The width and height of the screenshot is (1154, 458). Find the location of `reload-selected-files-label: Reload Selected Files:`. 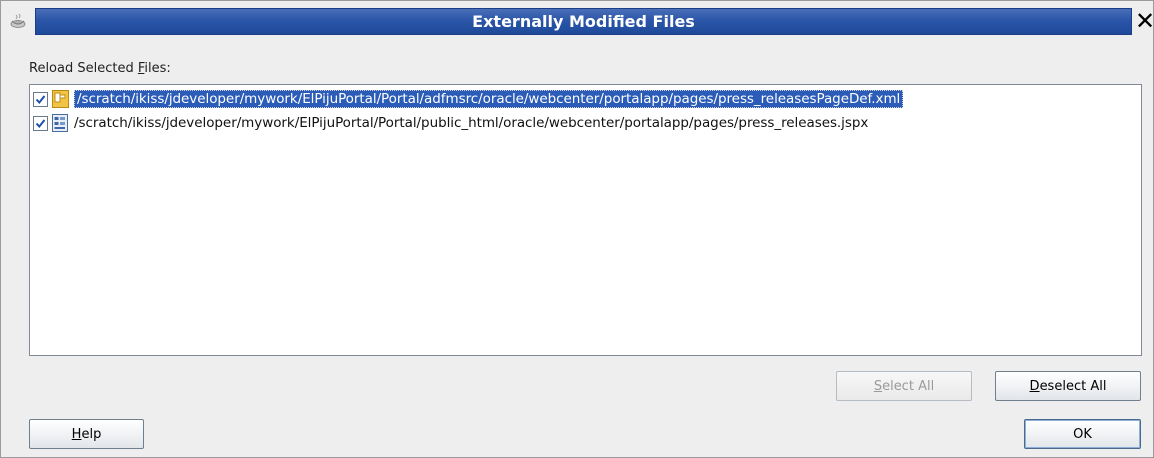

reload-selected-files-label: Reload Selected Files: is located at coordinates (100, 68).